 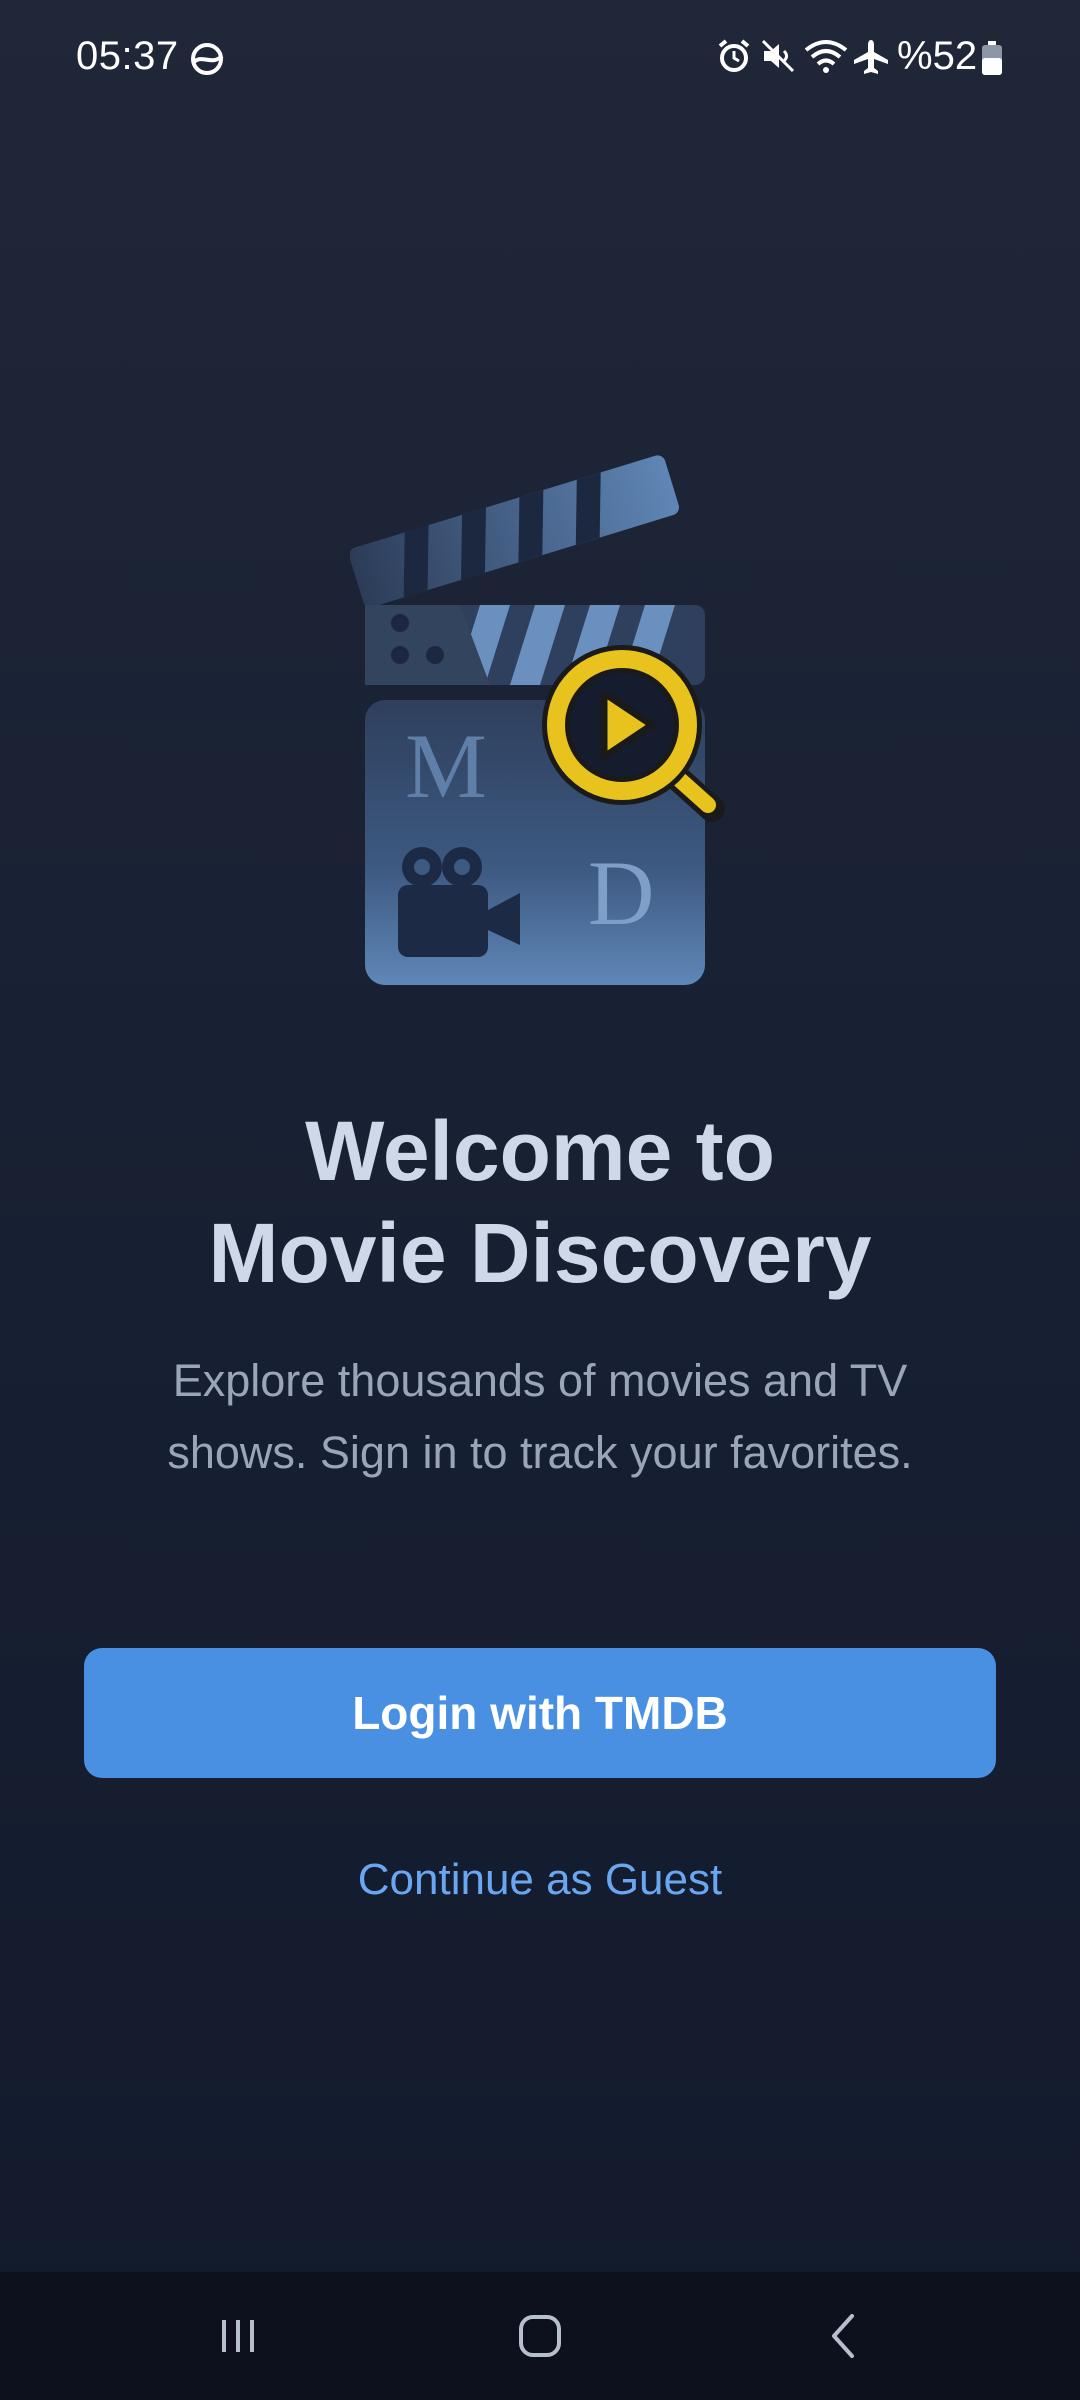 What do you see at coordinates (540, 60) in the screenshot?
I see `status-bar: 05:37 %52` at bounding box center [540, 60].